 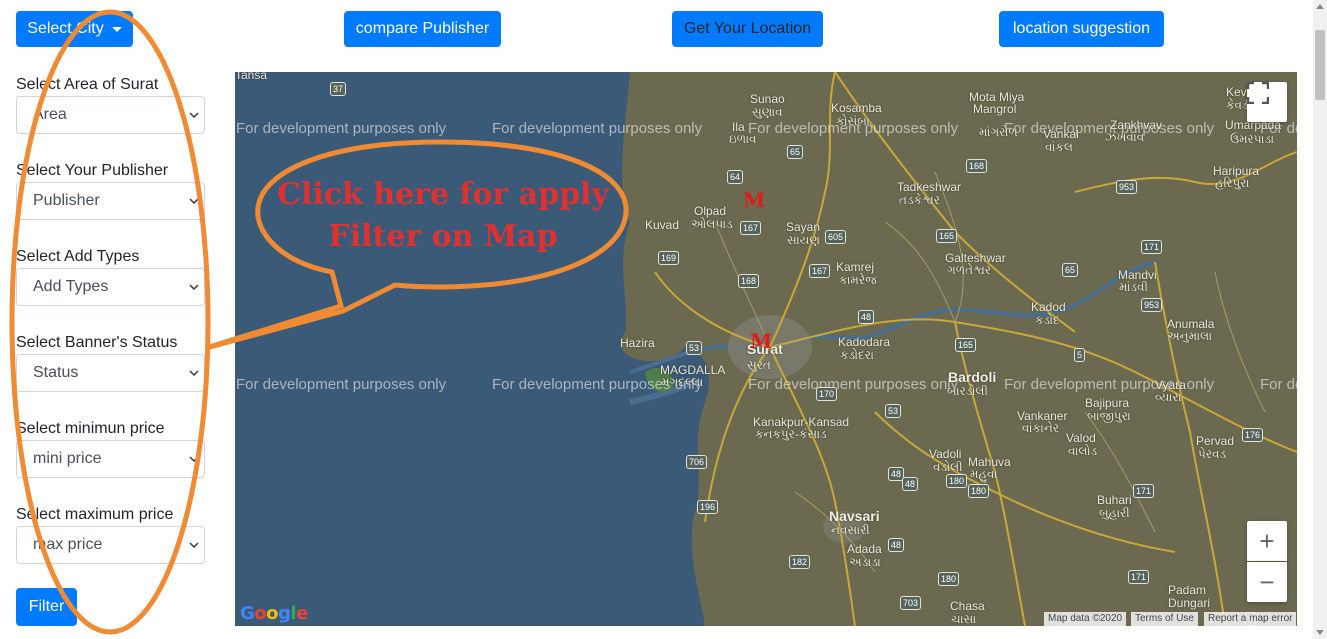 I want to click on place-label: ઓલપાડ, so click(x=712, y=224).